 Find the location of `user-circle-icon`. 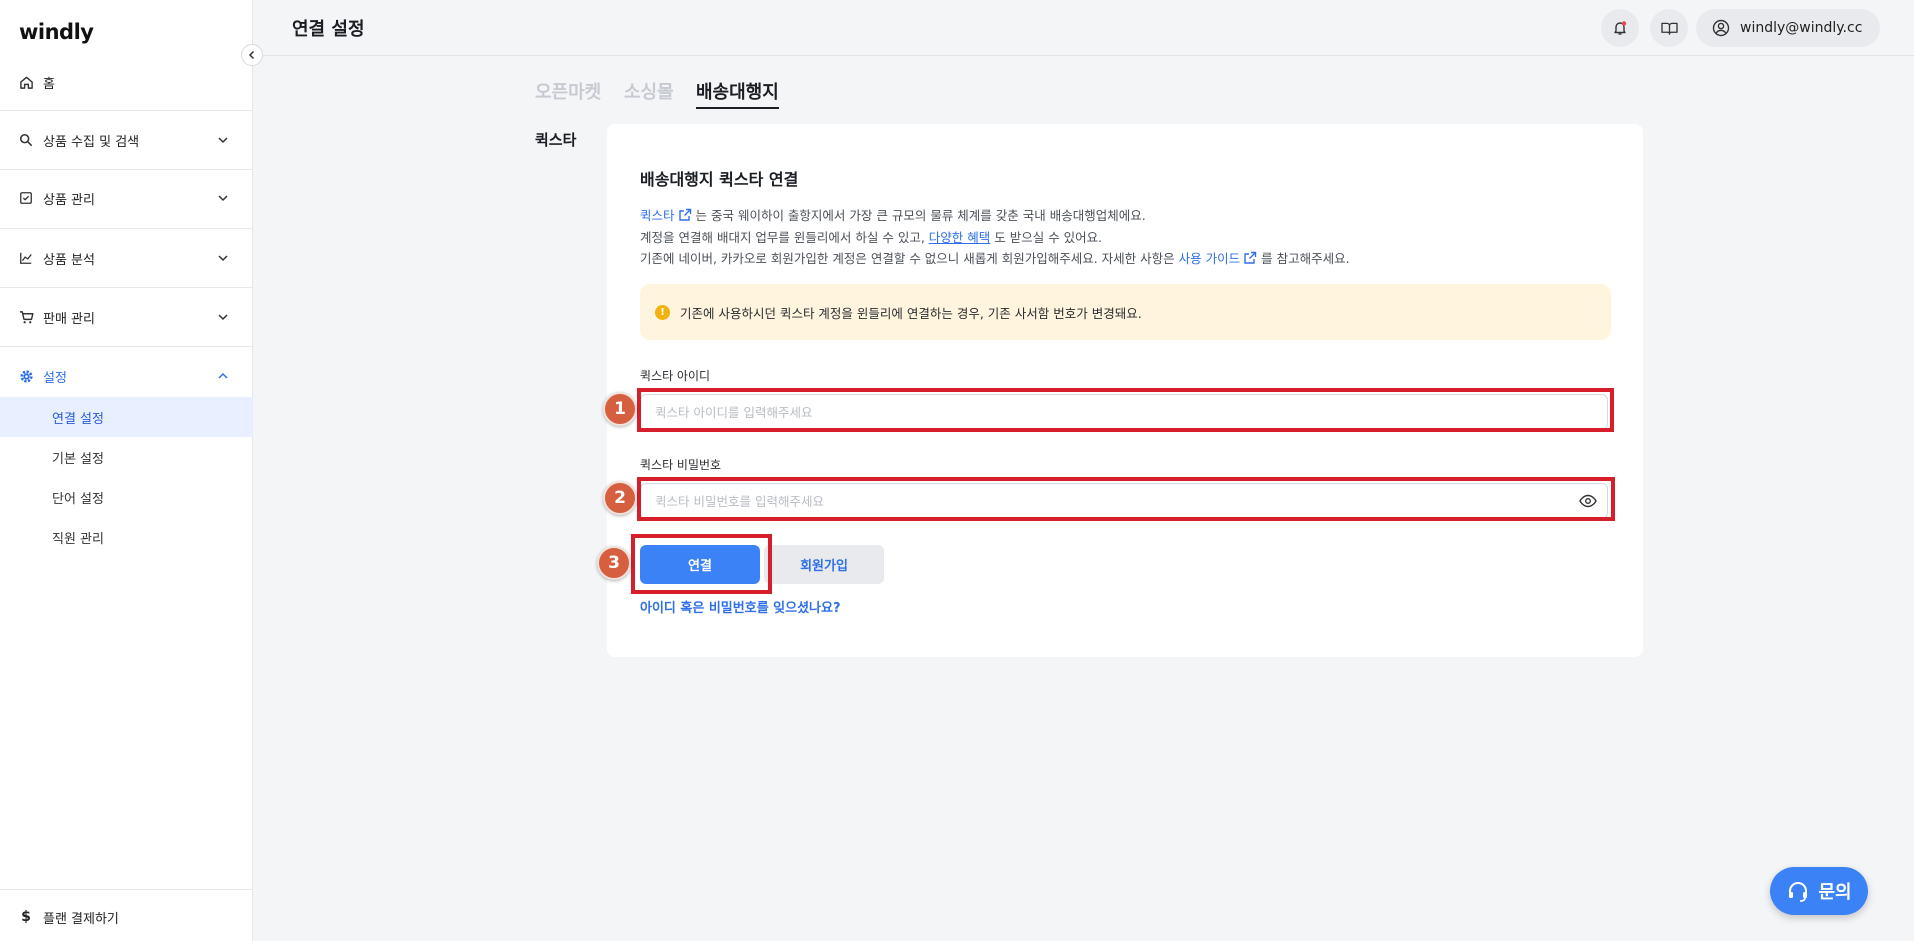

user-circle-icon is located at coordinates (1721, 28).